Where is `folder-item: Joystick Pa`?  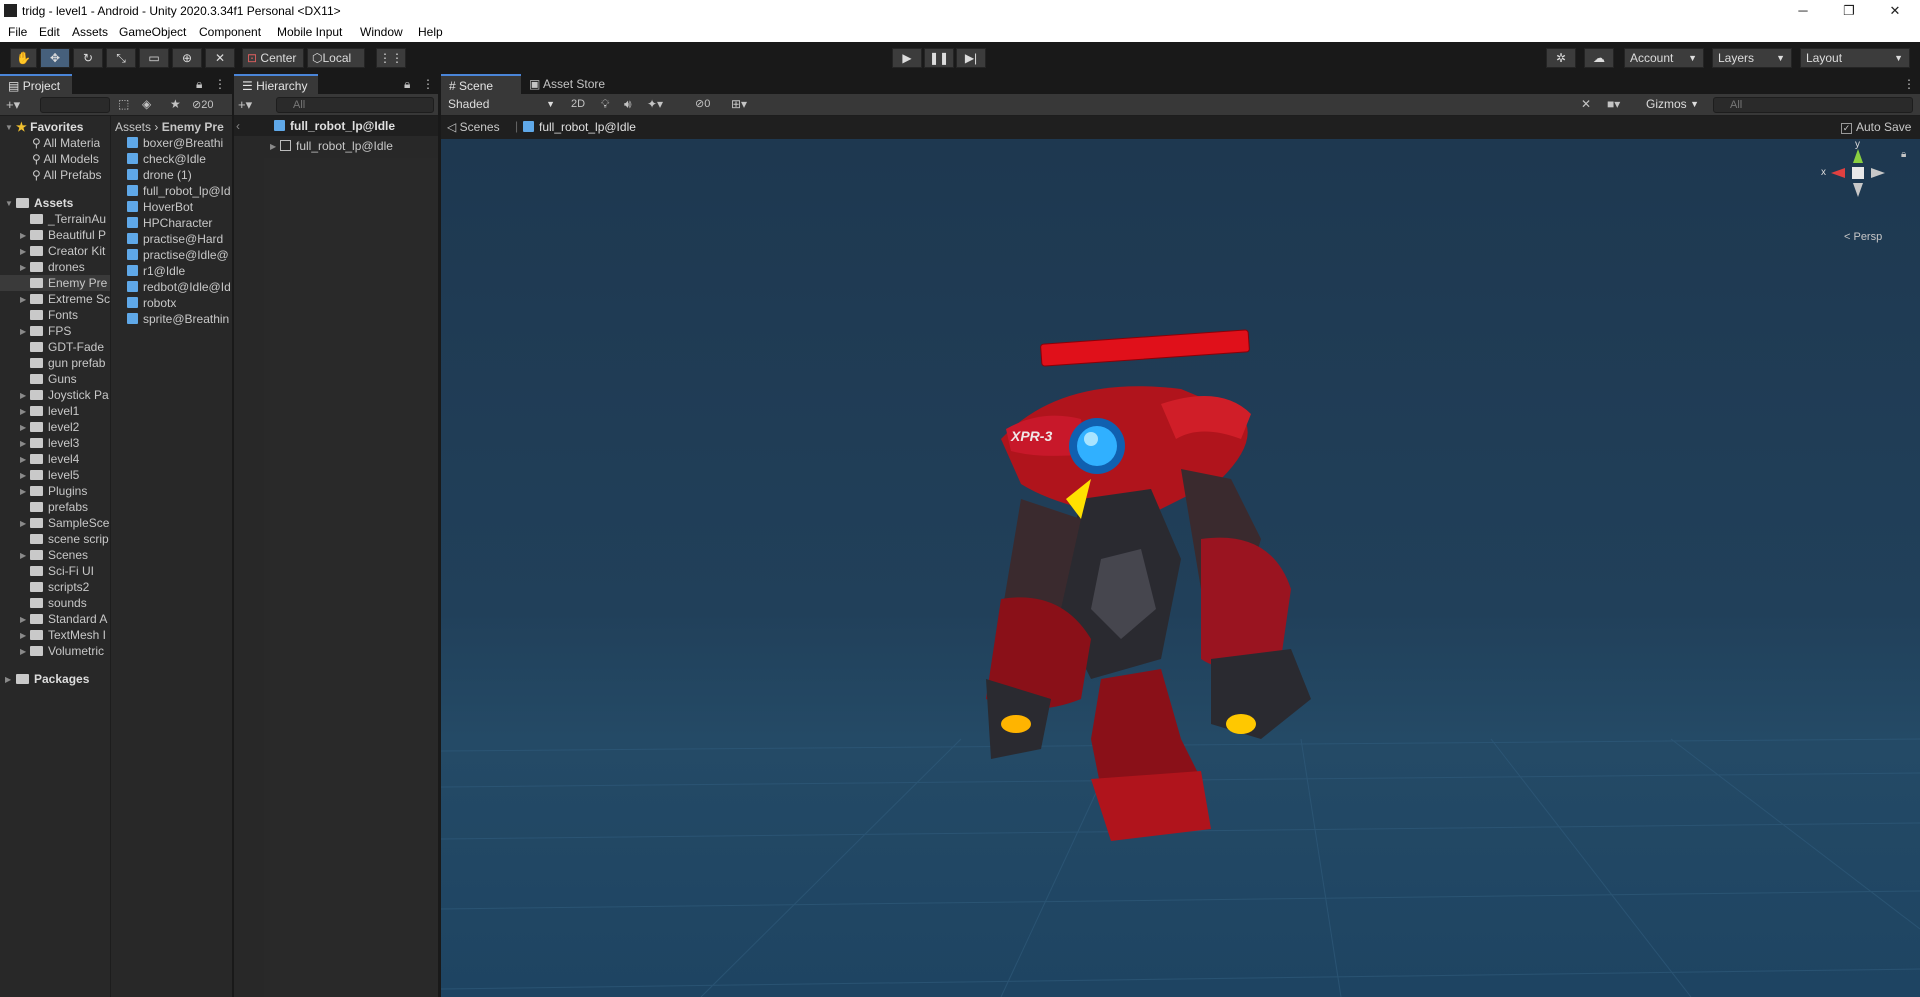 folder-item: Joystick Pa is located at coordinates (70, 395).